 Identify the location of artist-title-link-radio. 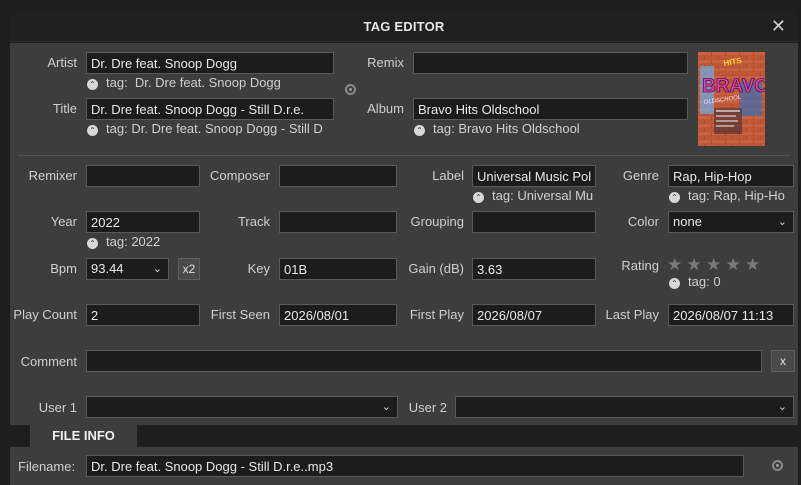
(350, 89).